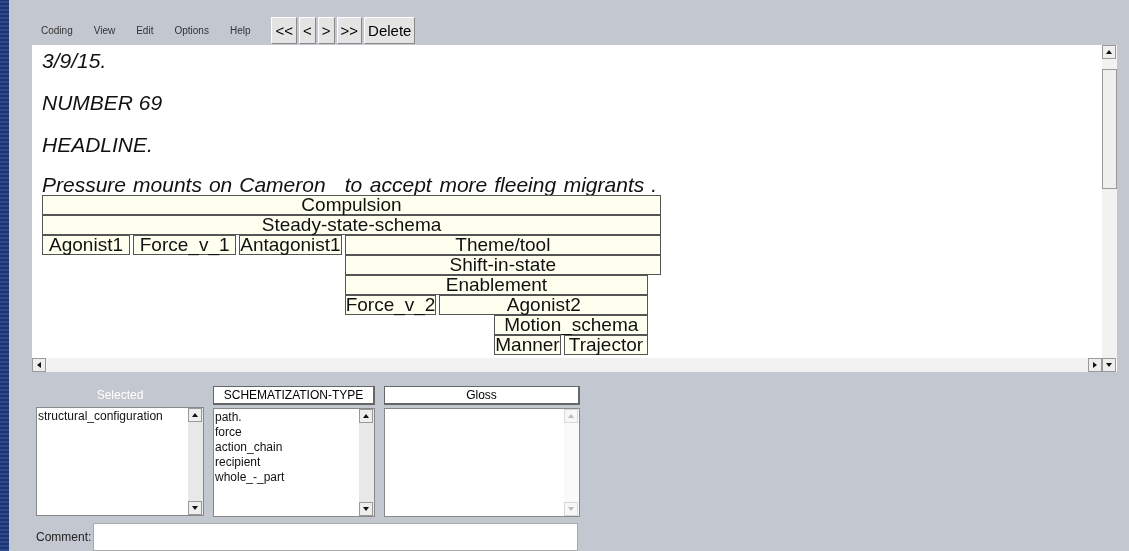 The width and height of the screenshot is (1129, 551). I want to click on sentence-word: ., so click(655, 184).